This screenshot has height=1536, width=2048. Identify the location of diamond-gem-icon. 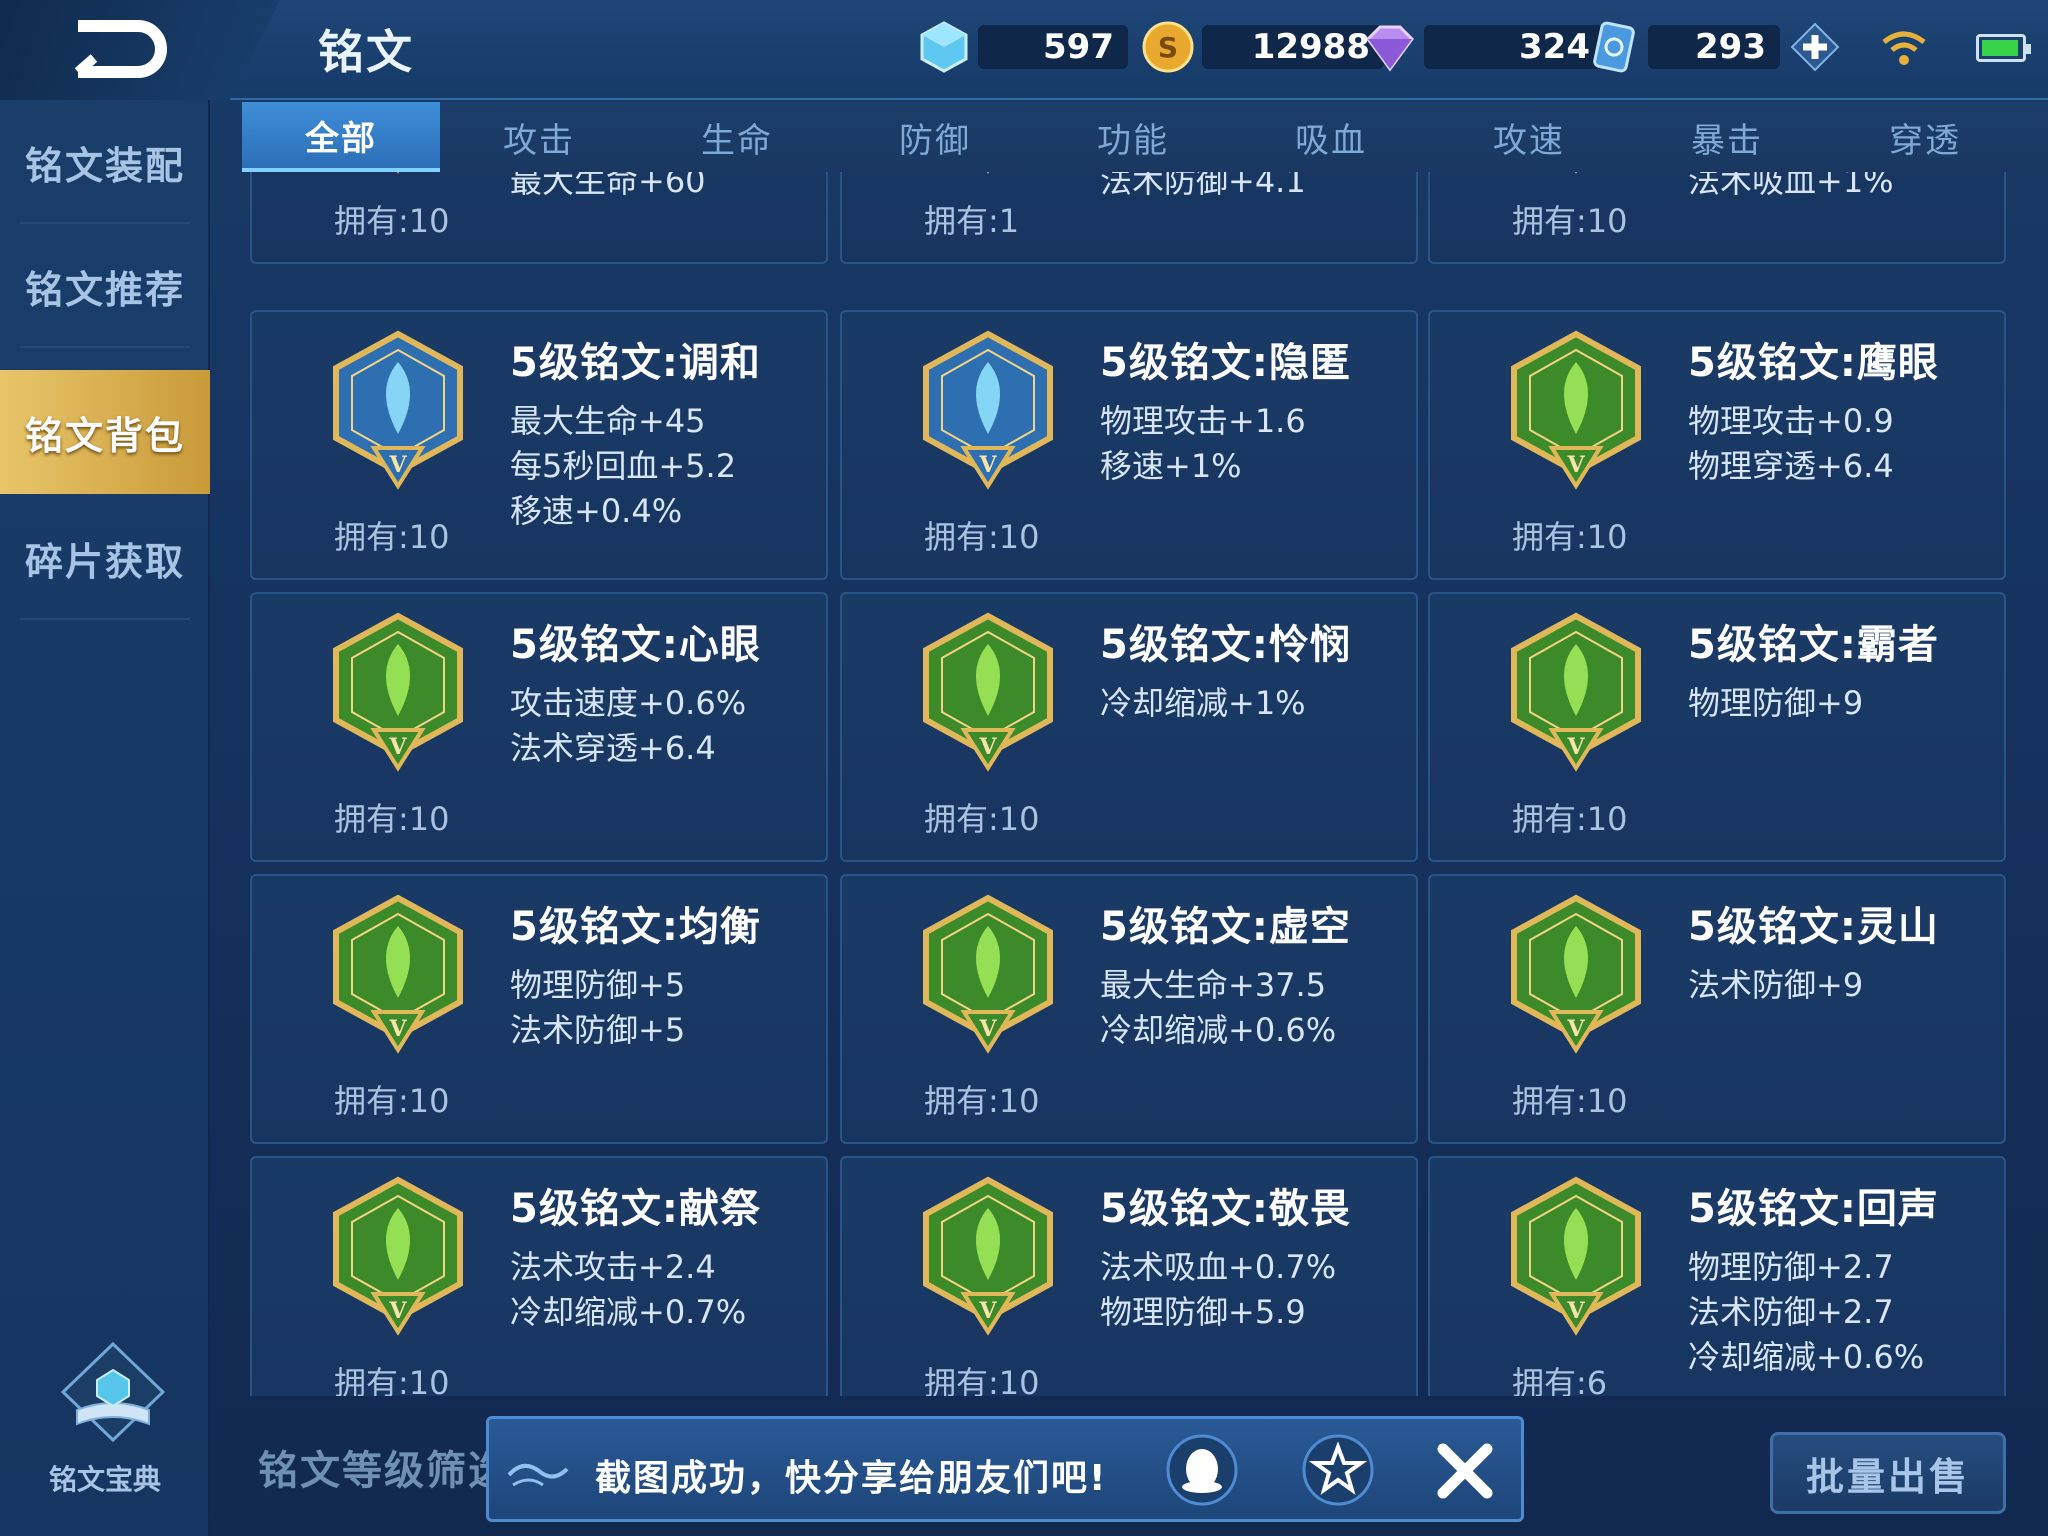
(944, 47).